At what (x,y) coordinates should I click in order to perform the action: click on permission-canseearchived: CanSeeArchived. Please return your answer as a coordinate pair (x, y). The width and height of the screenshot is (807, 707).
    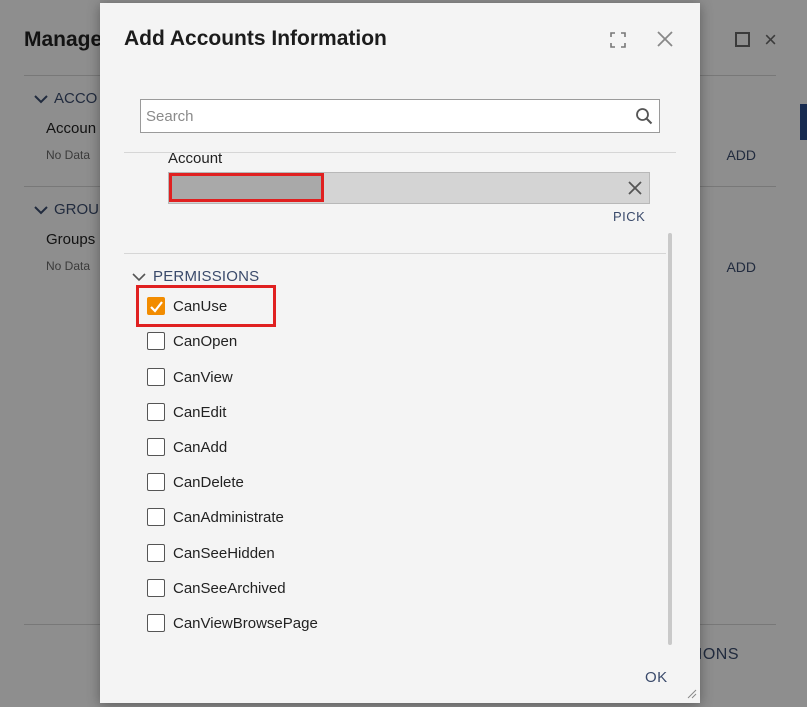
    Looking at the image, I should click on (216, 588).